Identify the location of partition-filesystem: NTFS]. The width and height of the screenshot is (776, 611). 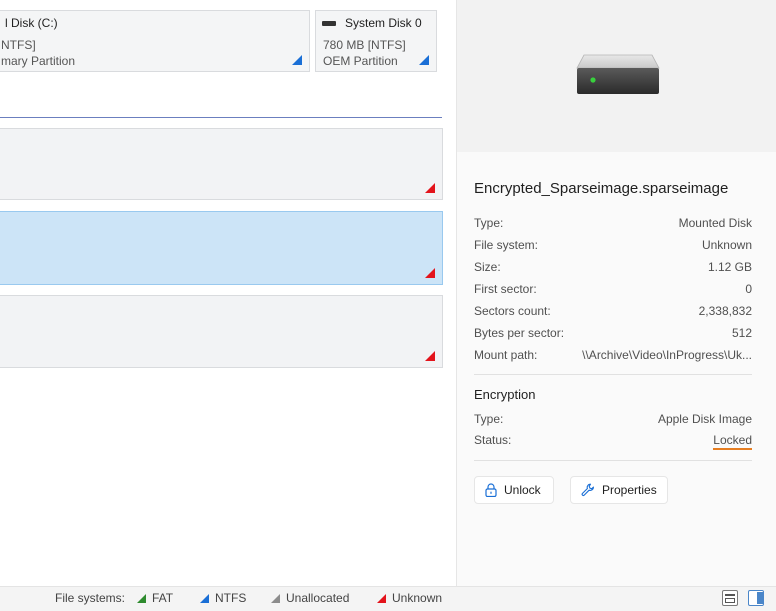
(18, 45).